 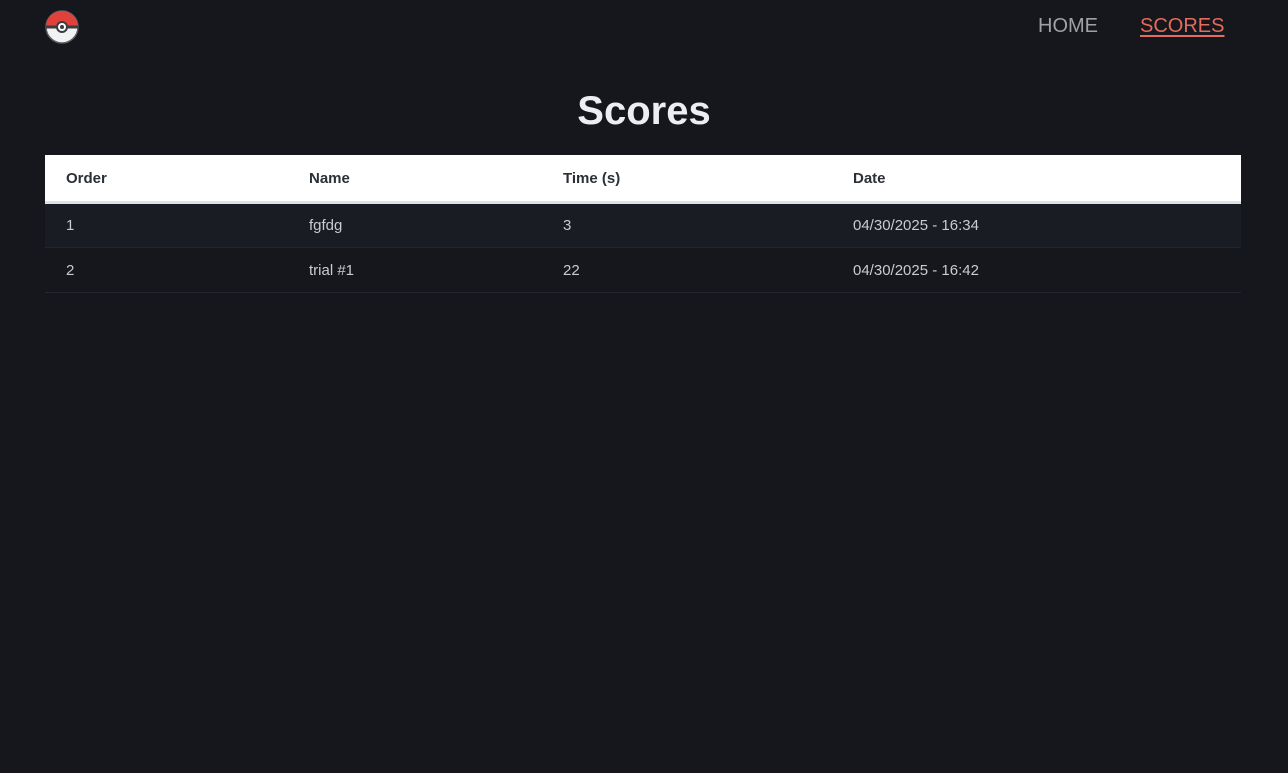 I want to click on table-header-row: Order Name Time (s) Date, so click(x=643, y=179).